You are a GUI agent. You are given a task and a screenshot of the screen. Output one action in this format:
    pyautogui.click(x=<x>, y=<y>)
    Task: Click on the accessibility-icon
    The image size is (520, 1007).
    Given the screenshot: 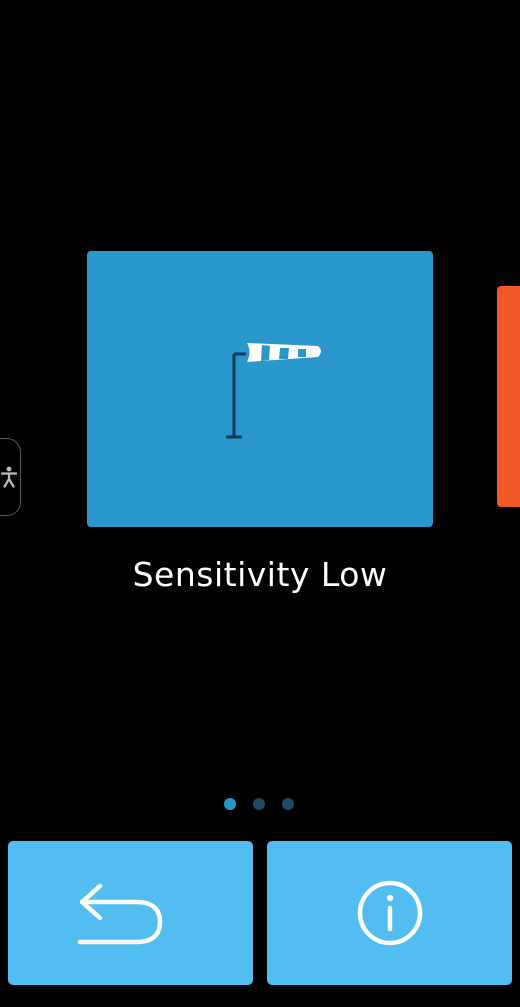 What is the action you would take?
    pyautogui.click(x=9, y=477)
    